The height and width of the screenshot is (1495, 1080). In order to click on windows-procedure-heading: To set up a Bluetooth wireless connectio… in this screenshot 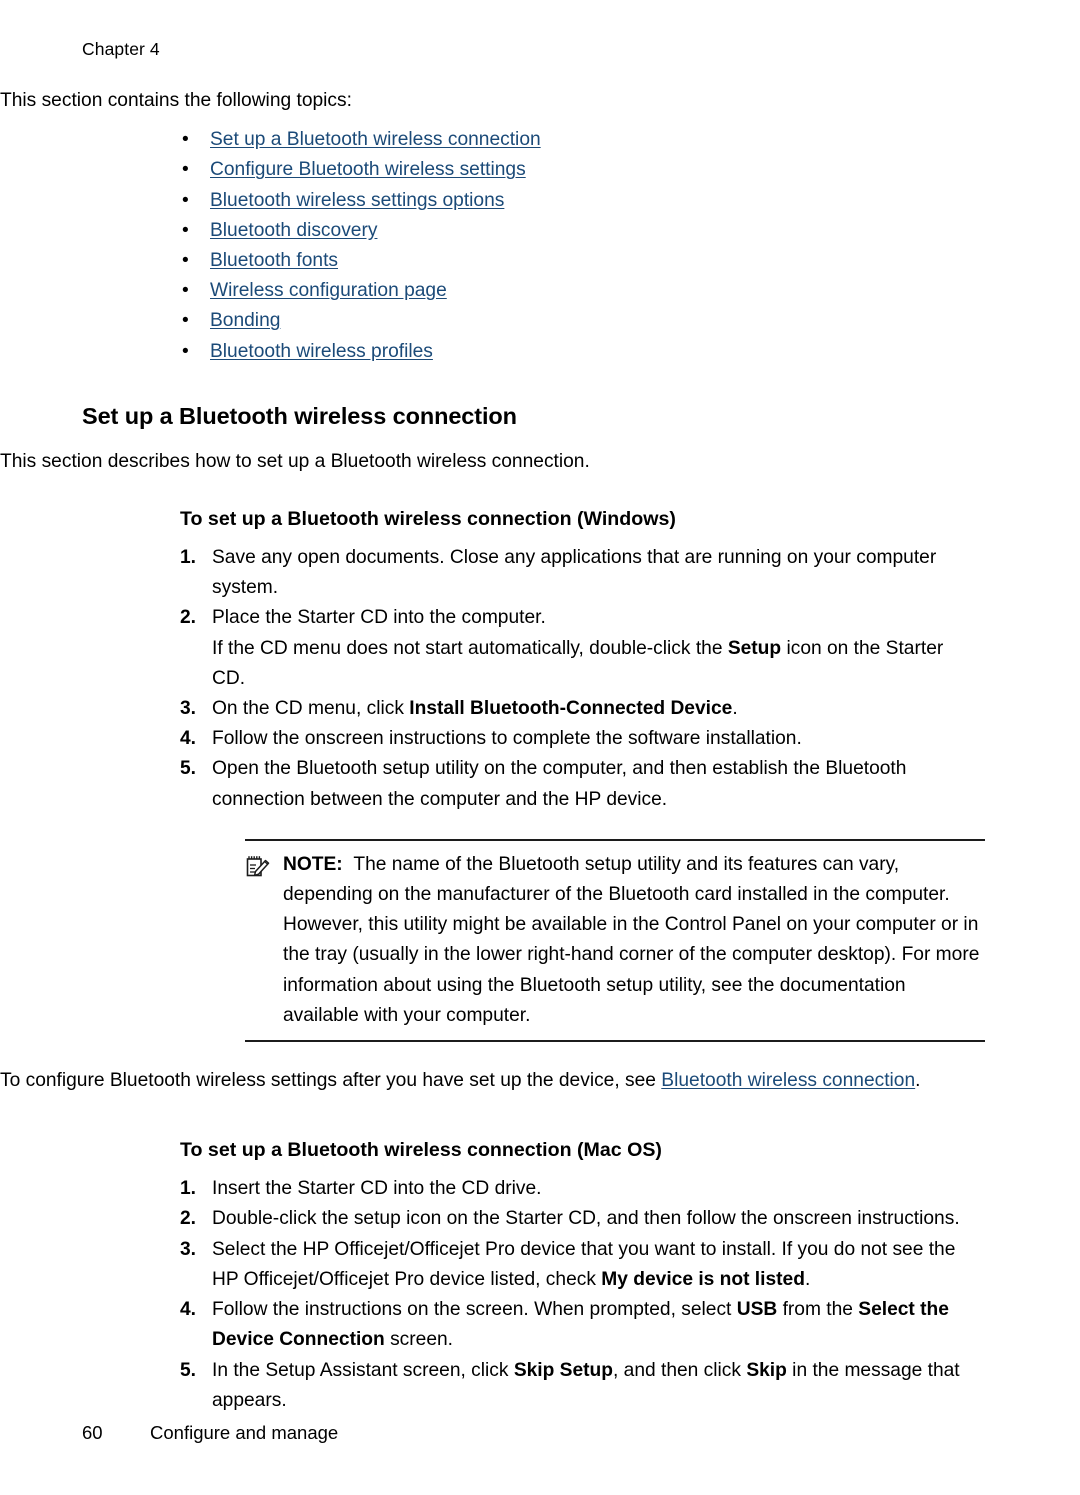, I will do `click(428, 519)`.